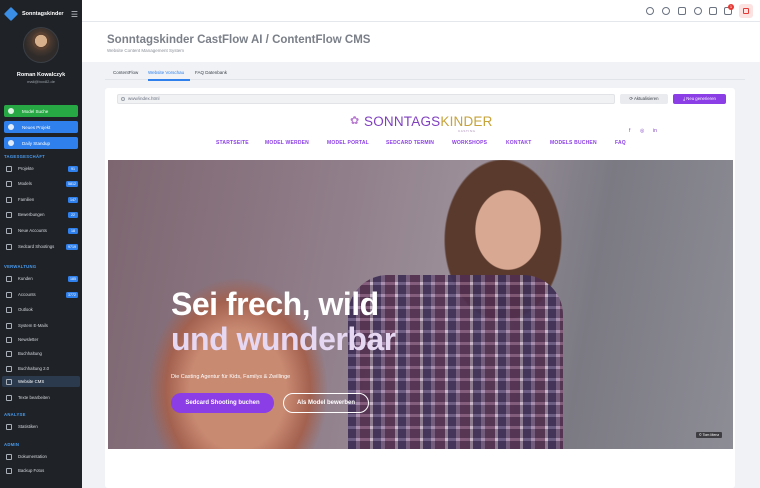 This screenshot has width=760, height=488. I want to click on model-search-label: Model Suche, so click(35, 111).